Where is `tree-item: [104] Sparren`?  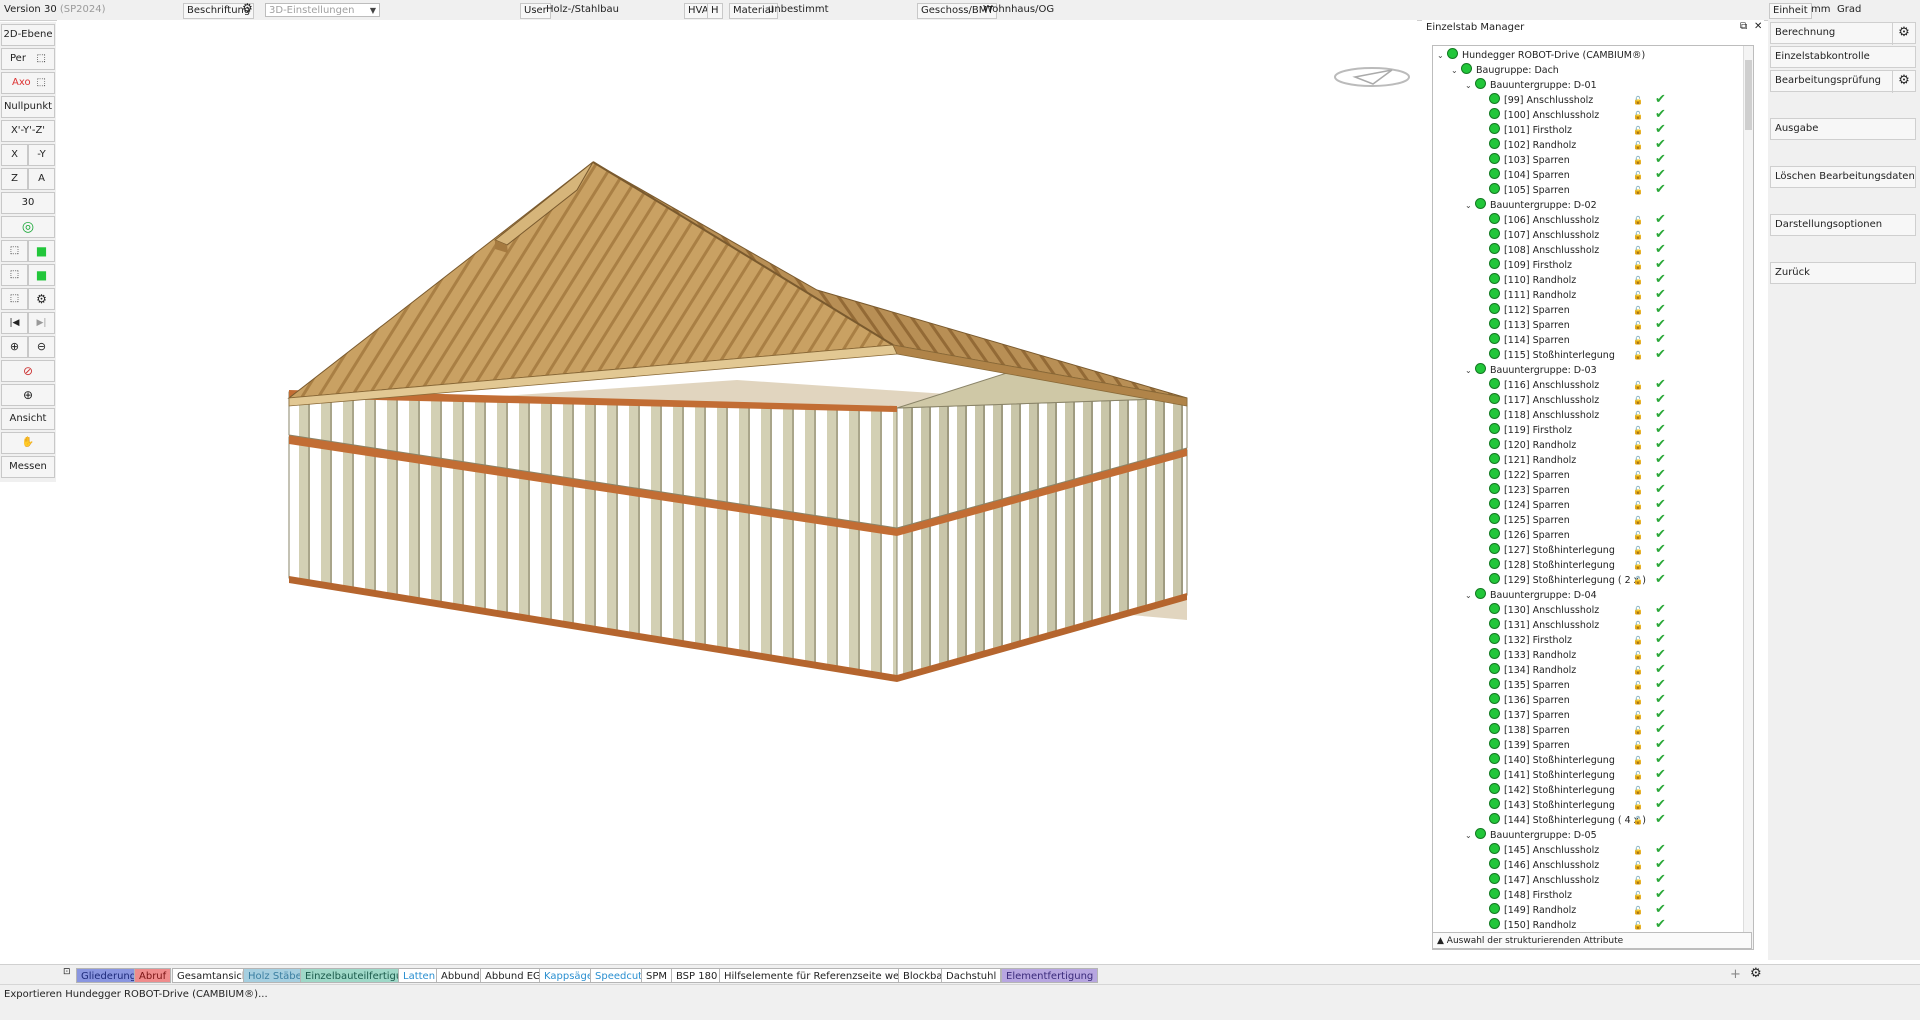
tree-item: [104] Sparren is located at coordinates (1524, 175).